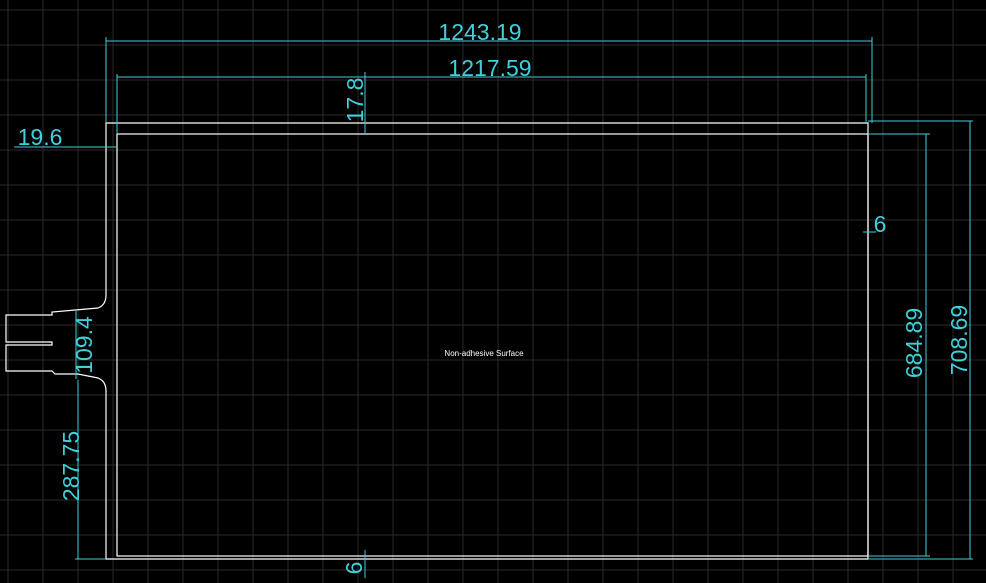 This screenshot has width=986, height=583. I want to click on dim-bottom-gap: 6, so click(354, 568).